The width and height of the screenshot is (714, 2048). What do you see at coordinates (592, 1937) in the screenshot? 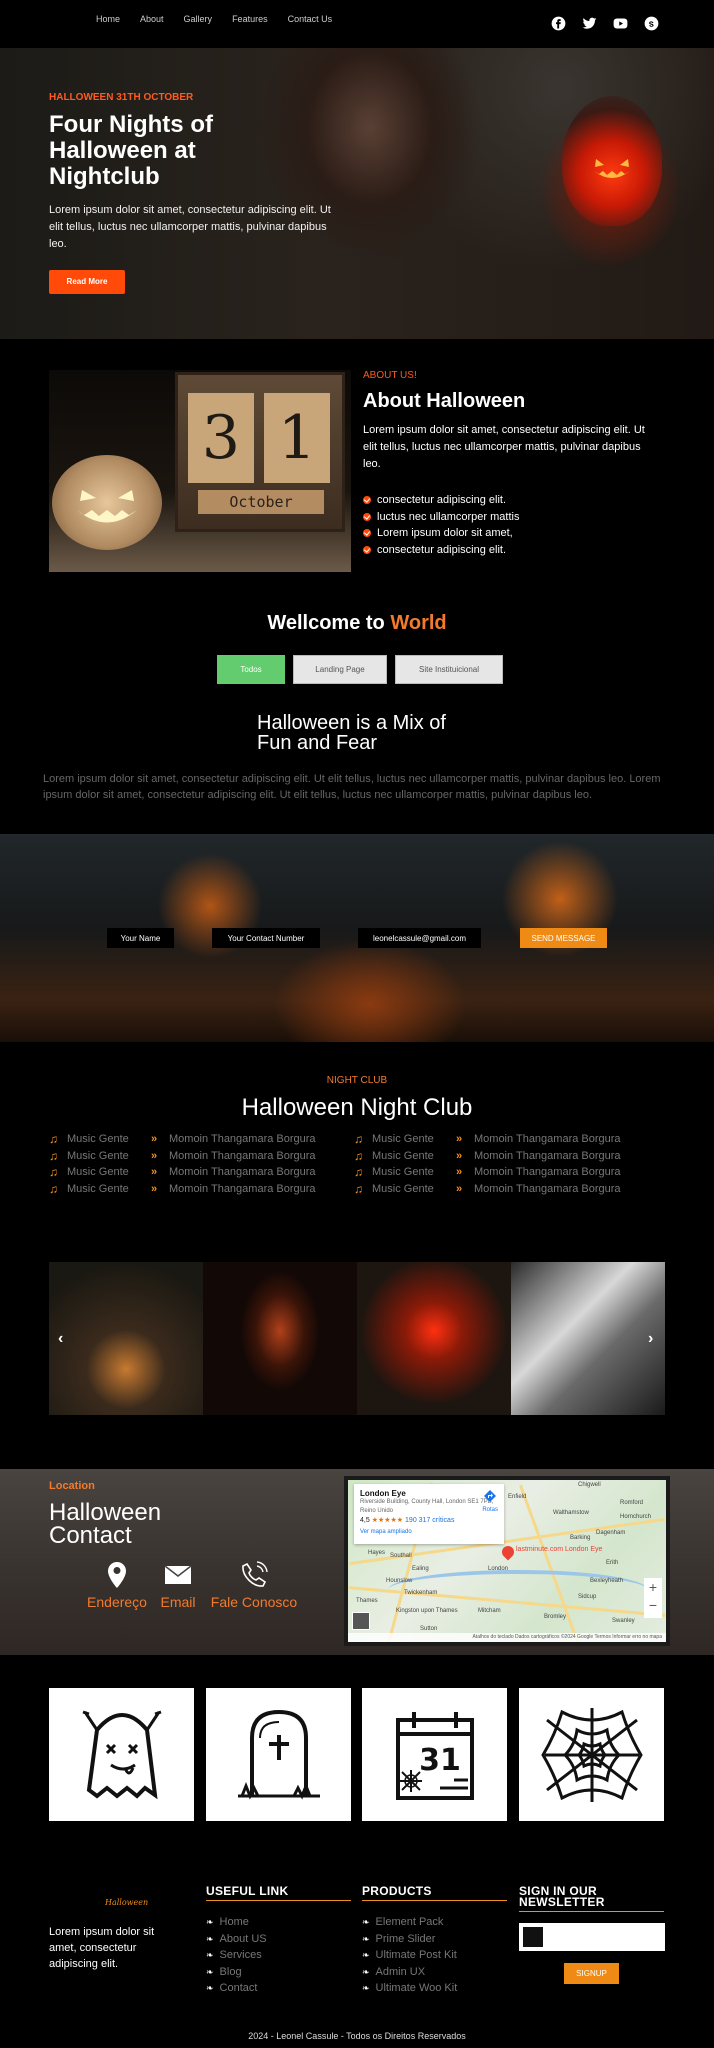
I see `newsletter-email-input` at bounding box center [592, 1937].